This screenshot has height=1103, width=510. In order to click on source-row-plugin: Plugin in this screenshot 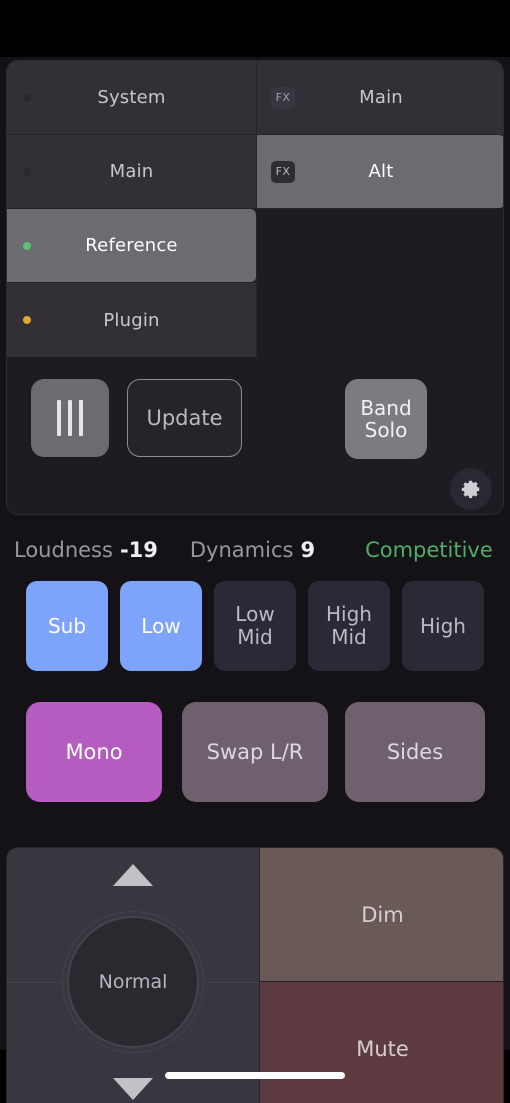, I will do `click(132, 320)`.